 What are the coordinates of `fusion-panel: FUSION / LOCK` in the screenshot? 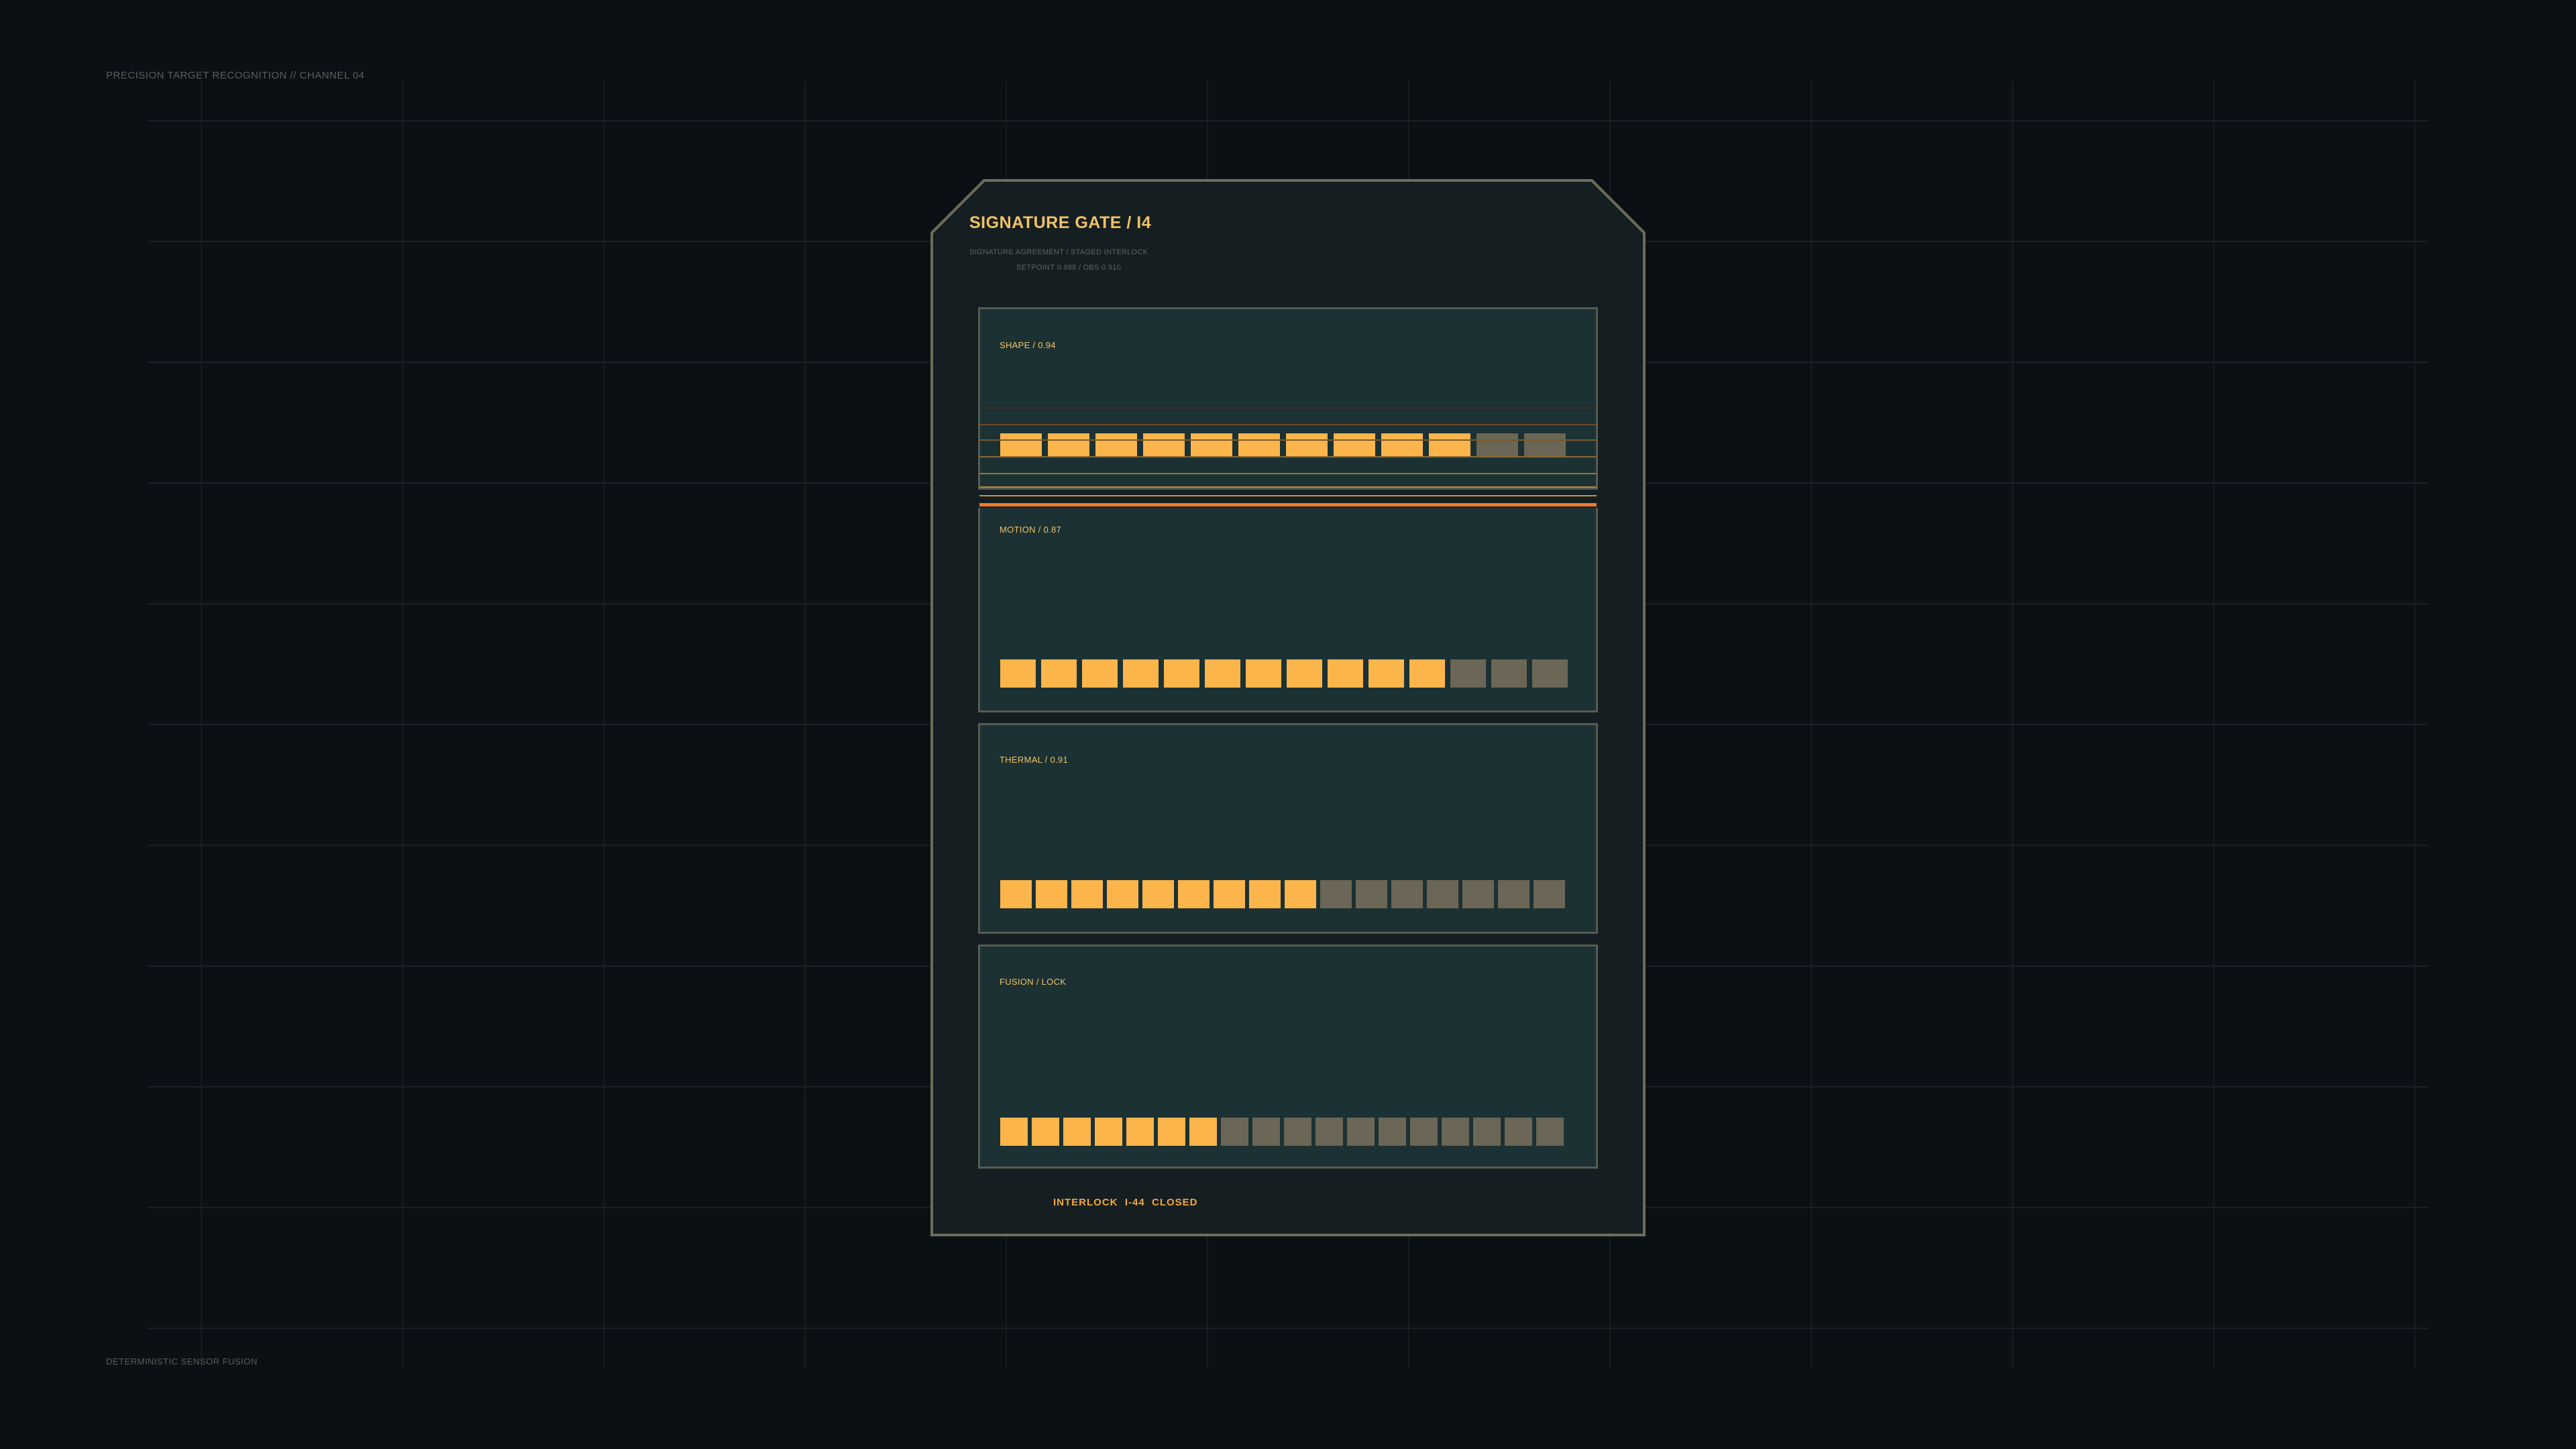 It's located at (1288, 1057).